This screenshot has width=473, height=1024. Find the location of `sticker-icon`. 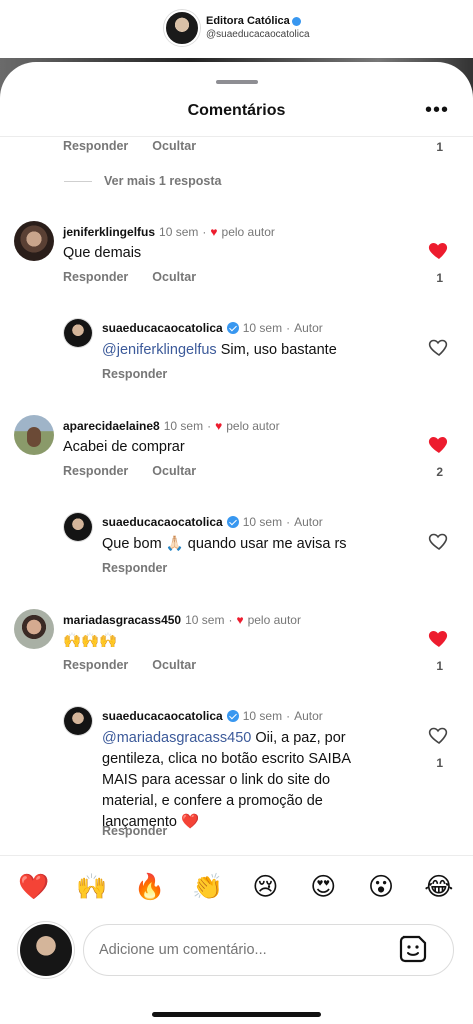

sticker-icon is located at coordinates (413, 949).